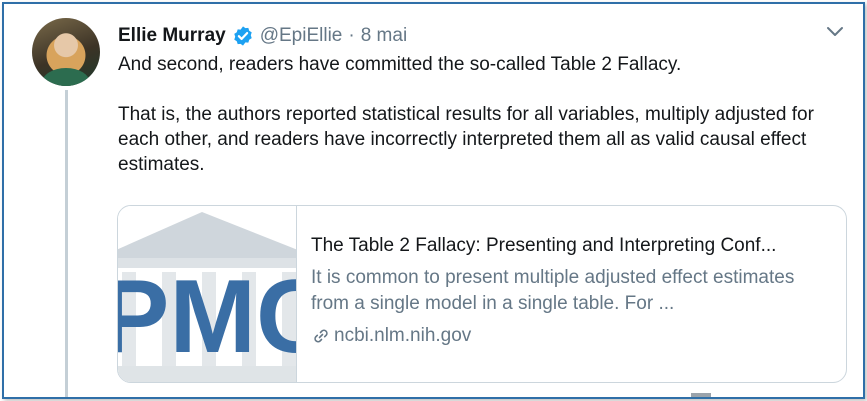 The height and width of the screenshot is (401, 867). What do you see at coordinates (172, 36) in the screenshot?
I see `author-name: Ellie Murray` at bounding box center [172, 36].